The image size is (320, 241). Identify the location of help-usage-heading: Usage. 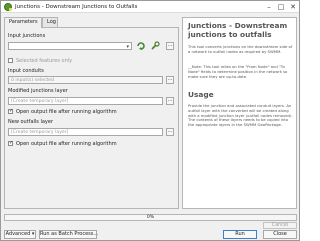
(201, 94).